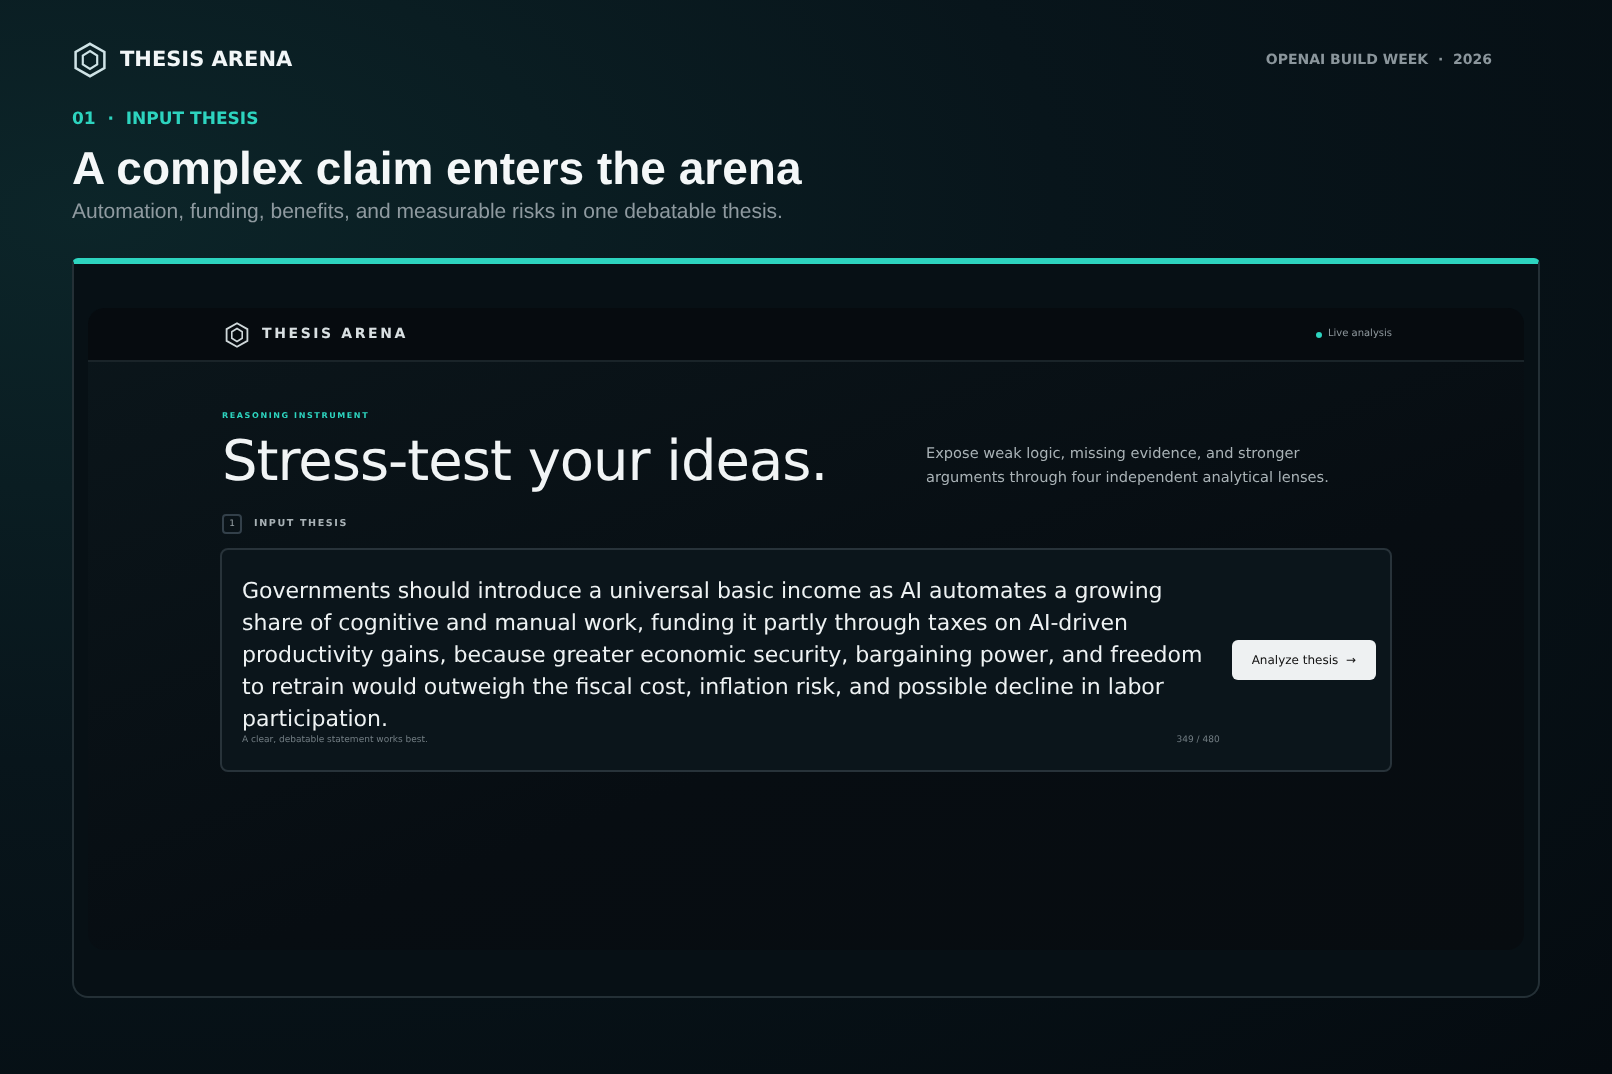  I want to click on headline: Stress-test your ideas., so click(525, 461).